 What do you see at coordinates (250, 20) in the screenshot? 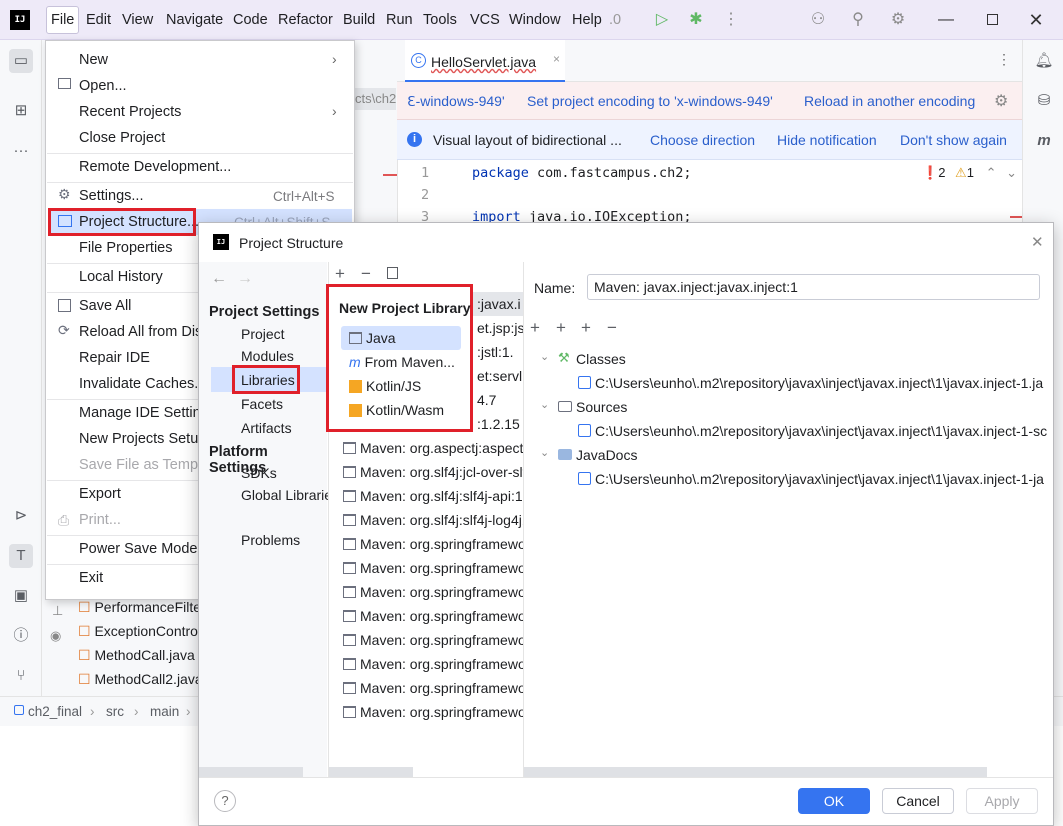
I see `menu-code: Code` at bounding box center [250, 20].